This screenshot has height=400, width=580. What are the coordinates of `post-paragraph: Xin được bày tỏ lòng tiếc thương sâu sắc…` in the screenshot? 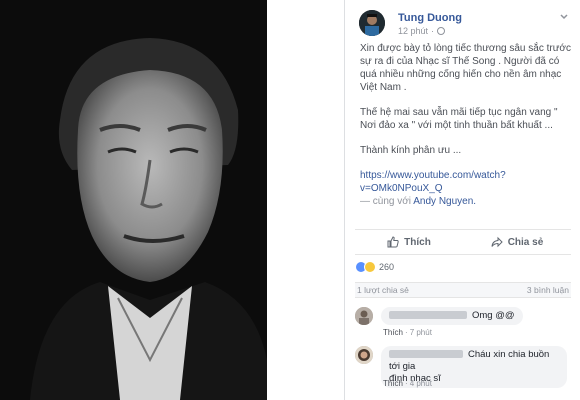 It's located at (465, 68).